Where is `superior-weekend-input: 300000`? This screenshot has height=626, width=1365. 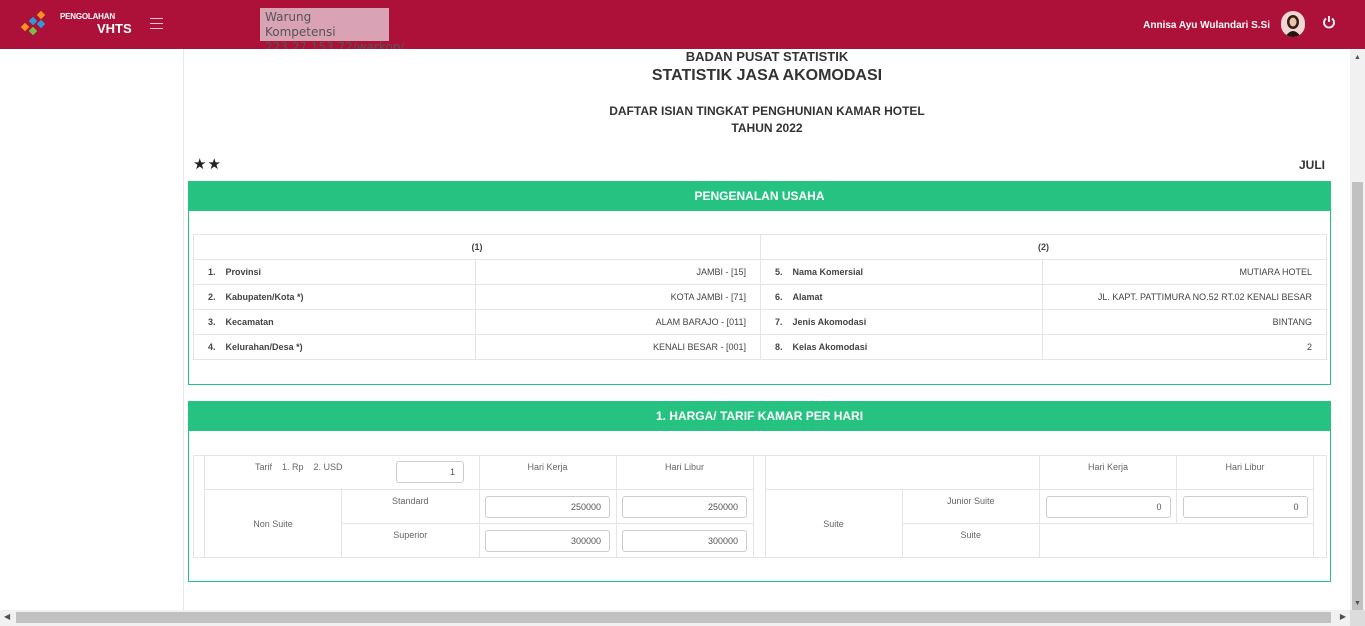 superior-weekend-input: 300000 is located at coordinates (684, 540).